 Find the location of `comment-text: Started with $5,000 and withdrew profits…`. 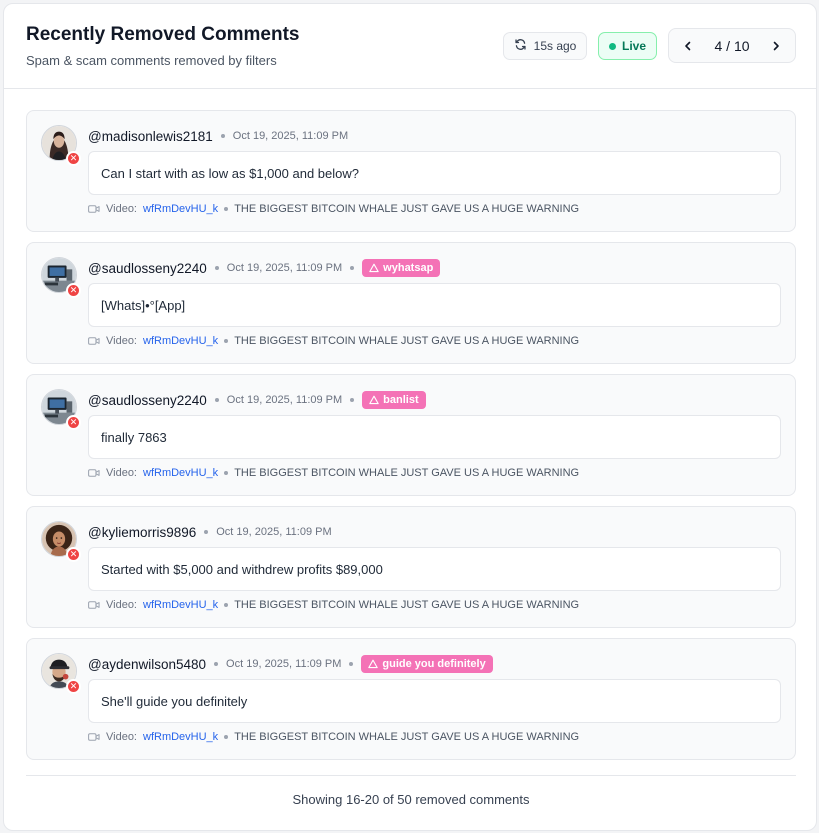

comment-text: Started with $5,000 and withdrew profits… is located at coordinates (434, 569).